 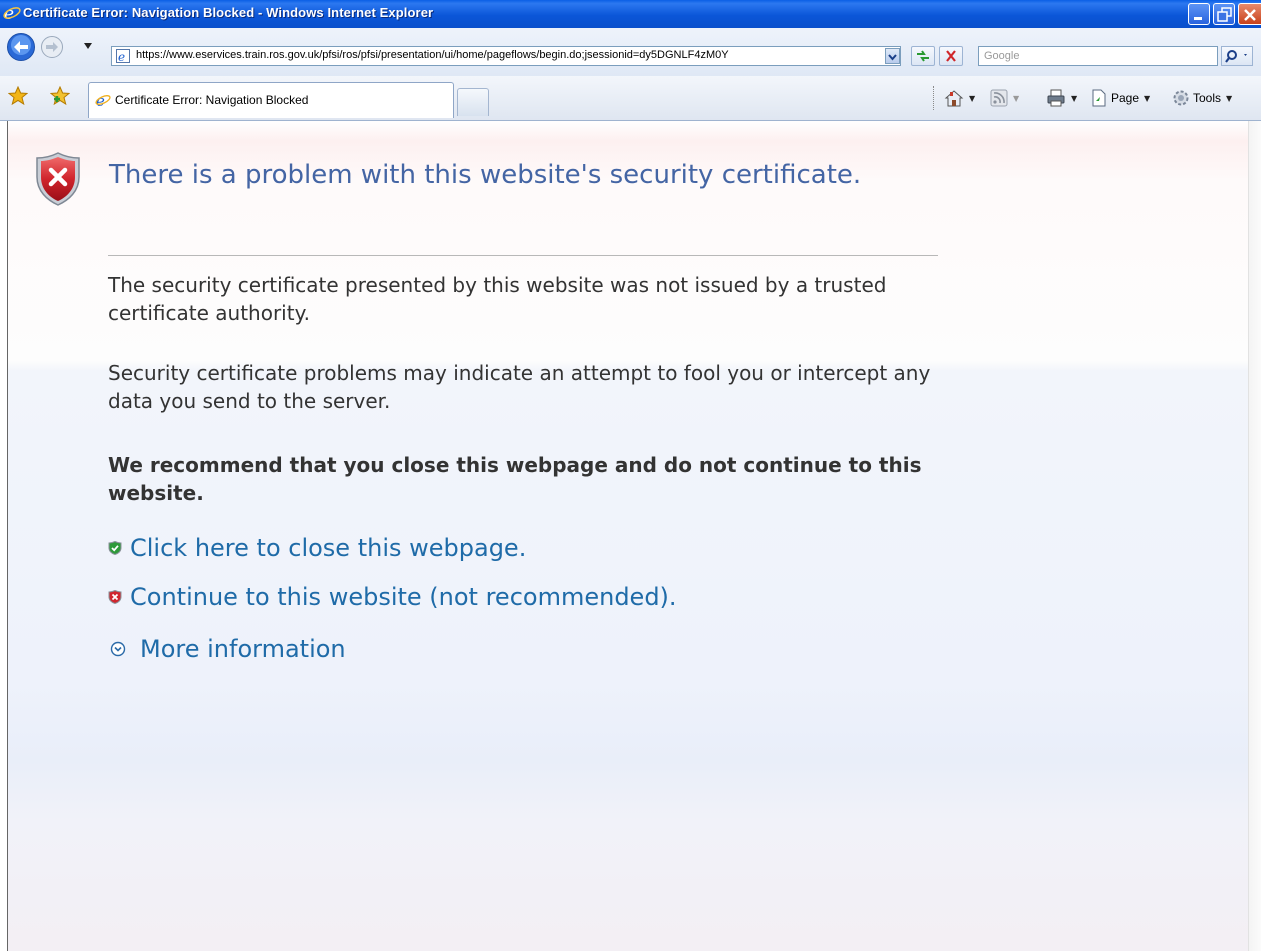 What do you see at coordinates (999, 98) in the screenshot?
I see `rss-feed-icon` at bounding box center [999, 98].